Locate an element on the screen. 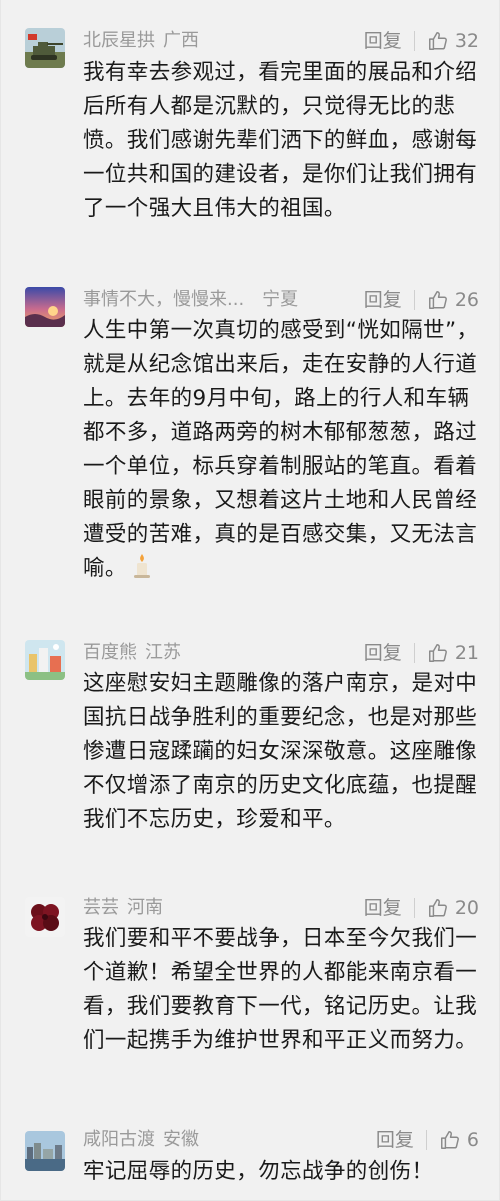 This screenshot has width=500, height=1201. username: 北辰星拱 is located at coordinates (119, 40).